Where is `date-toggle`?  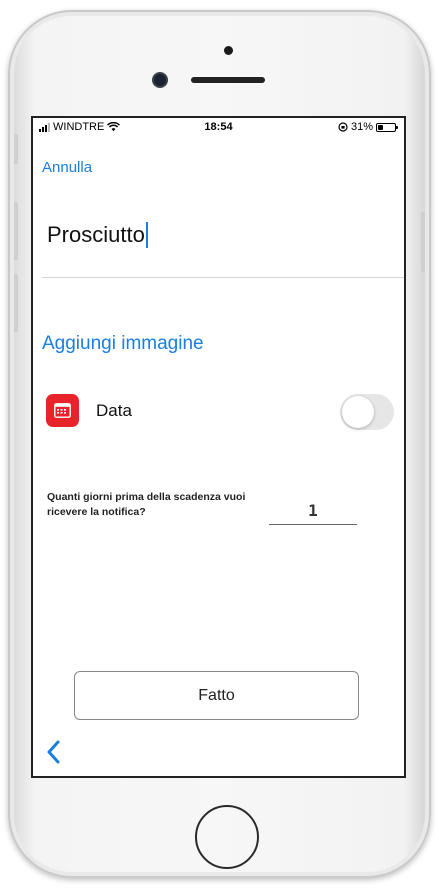
date-toggle is located at coordinates (367, 412).